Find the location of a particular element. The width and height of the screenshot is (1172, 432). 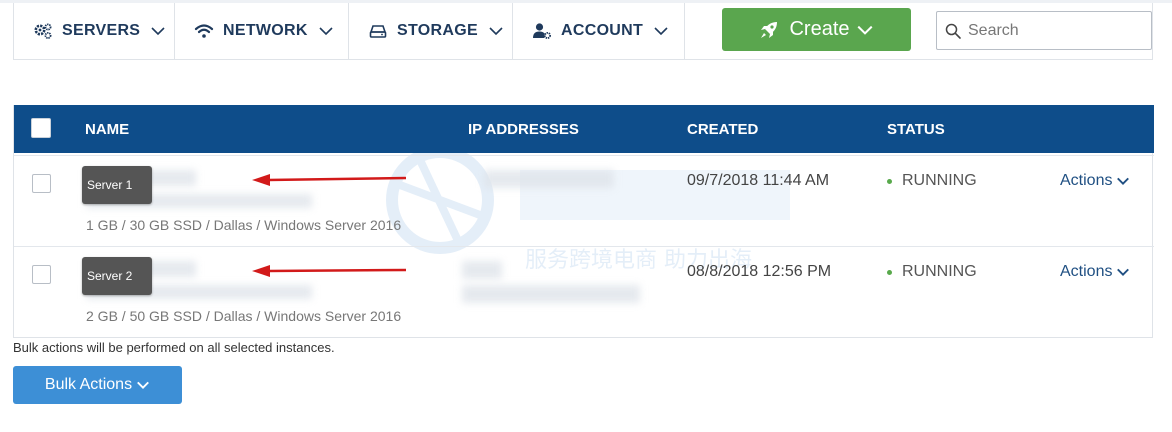

create-button: Create is located at coordinates (816, 29).